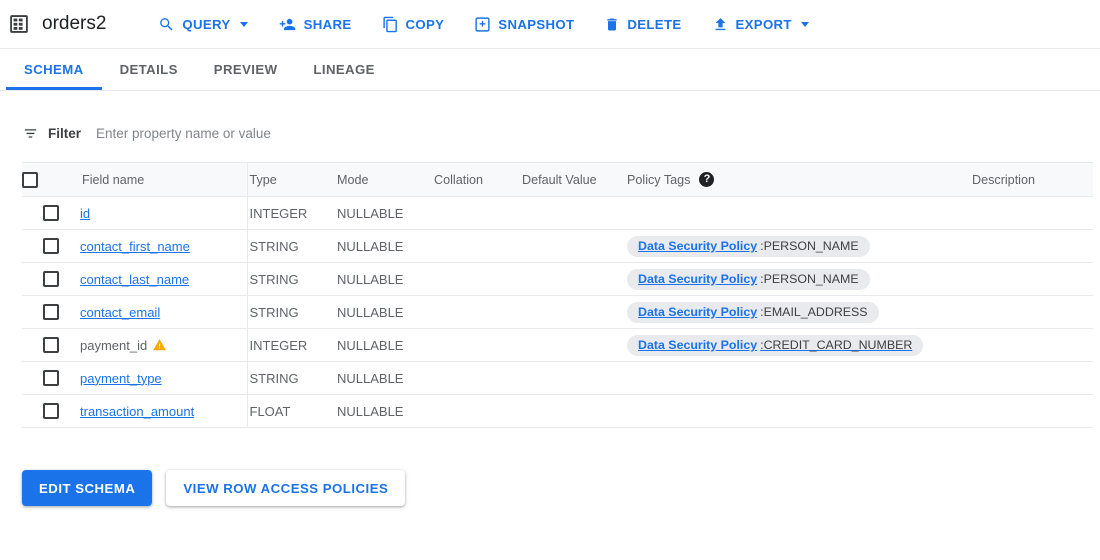 This screenshot has width=1100, height=560. Describe the element at coordinates (536, 24) in the screenshot. I see `snapshot-button-label: SNAPSHOT` at that location.